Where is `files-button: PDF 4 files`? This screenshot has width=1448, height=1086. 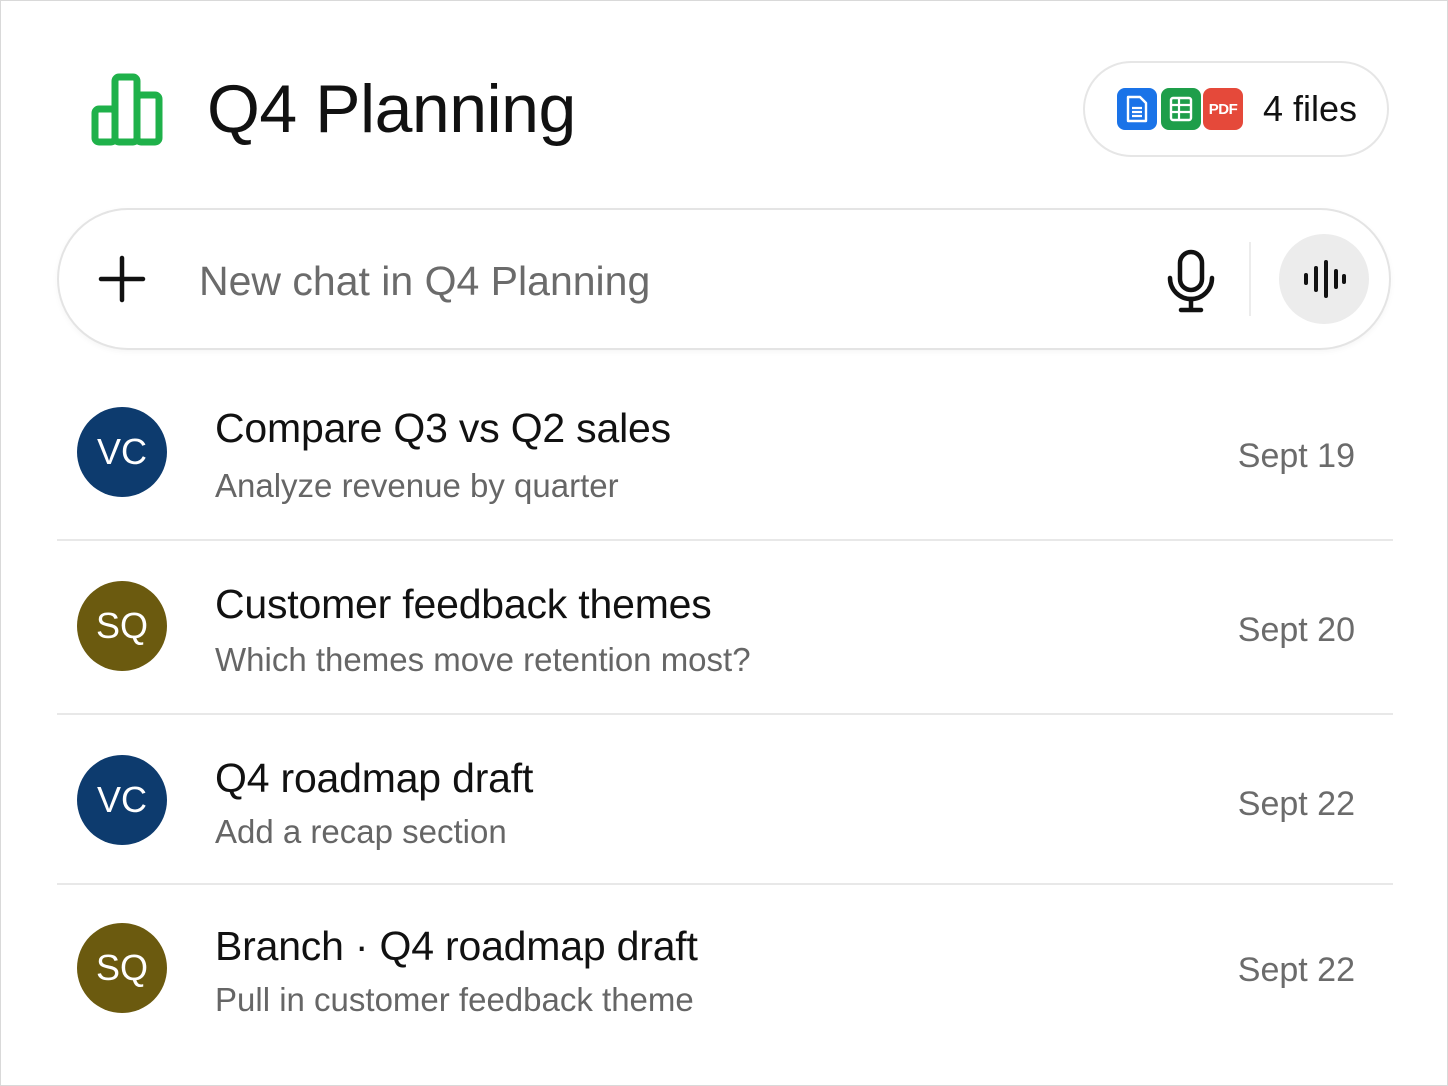
files-button: PDF 4 files is located at coordinates (1236, 109).